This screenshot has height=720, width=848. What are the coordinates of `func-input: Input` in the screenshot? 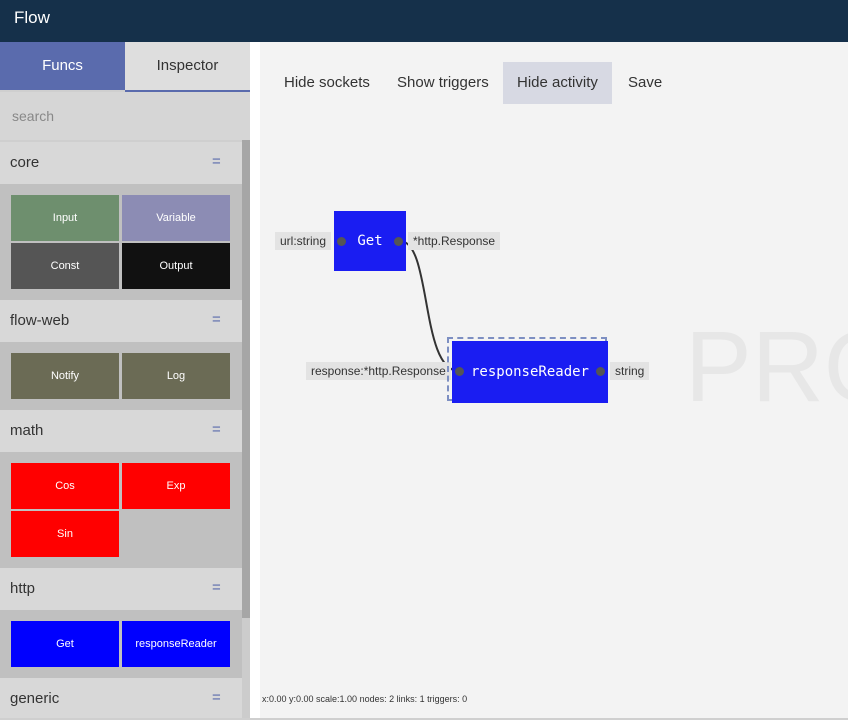 It's located at (65, 218).